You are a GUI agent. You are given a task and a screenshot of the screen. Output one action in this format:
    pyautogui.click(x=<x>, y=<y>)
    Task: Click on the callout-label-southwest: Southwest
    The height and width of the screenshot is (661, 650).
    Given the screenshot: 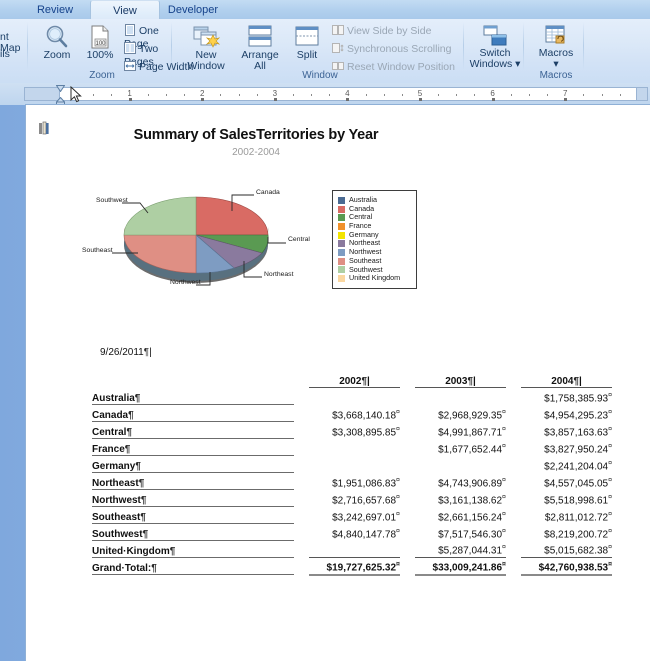 What is the action you would take?
    pyautogui.click(x=112, y=200)
    